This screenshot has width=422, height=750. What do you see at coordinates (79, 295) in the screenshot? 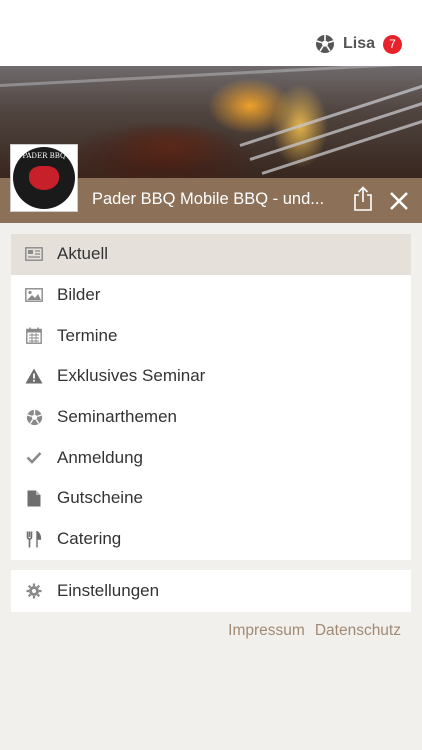
I see `menu-item-label: Bilder` at bounding box center [79, 295].